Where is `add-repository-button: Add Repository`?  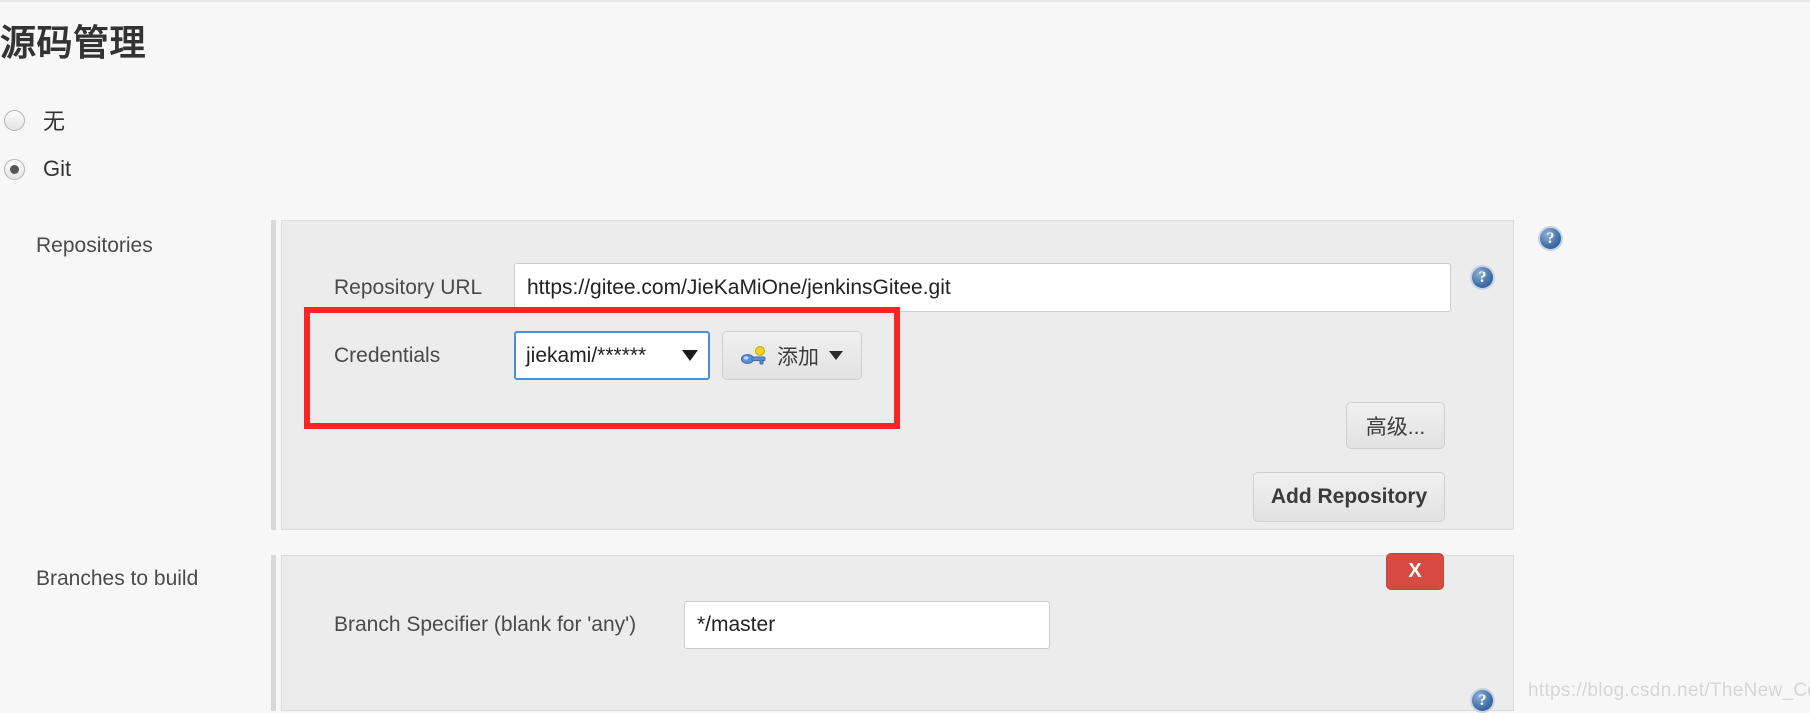
add-repository-button: Add Repository is located at coordinates (1349, 497).